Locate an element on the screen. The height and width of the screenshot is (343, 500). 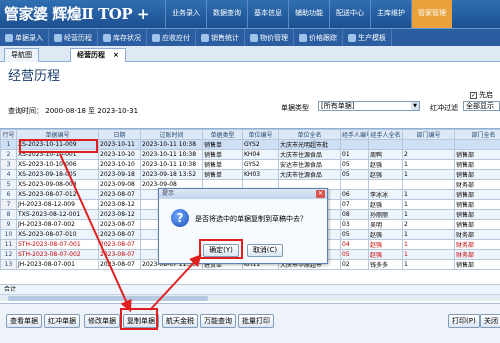
topnav-distribution: 配送中心 is located at coordinates (349, 14).